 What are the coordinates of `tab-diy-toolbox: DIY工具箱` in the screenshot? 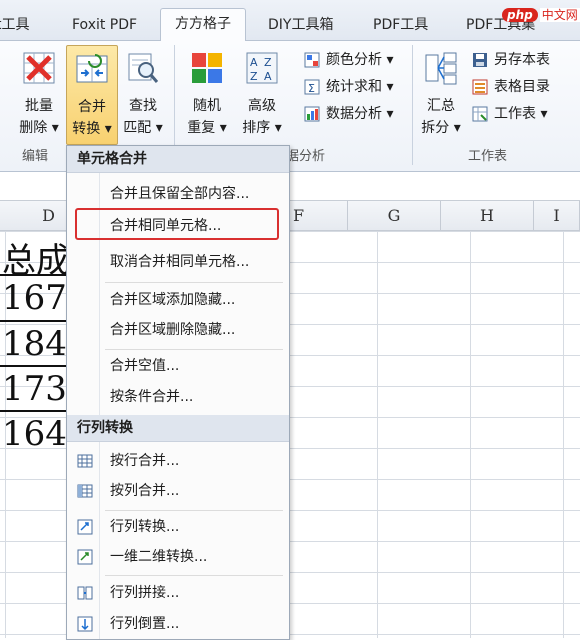 It's located at (300, 25).